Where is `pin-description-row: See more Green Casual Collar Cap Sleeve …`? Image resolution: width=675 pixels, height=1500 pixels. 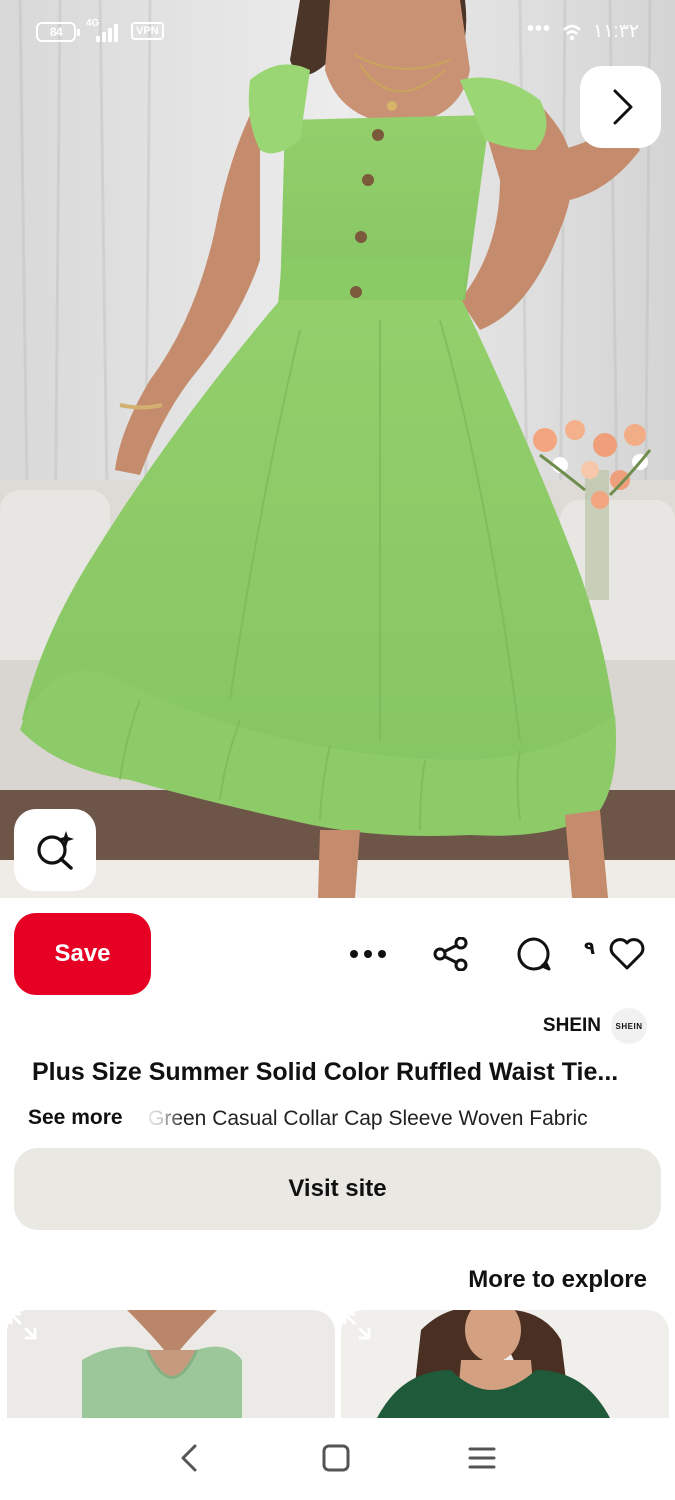
pin-description-row: See more Green Casual Collar Cap Sleeve … is located at coordinates (340, 1121).